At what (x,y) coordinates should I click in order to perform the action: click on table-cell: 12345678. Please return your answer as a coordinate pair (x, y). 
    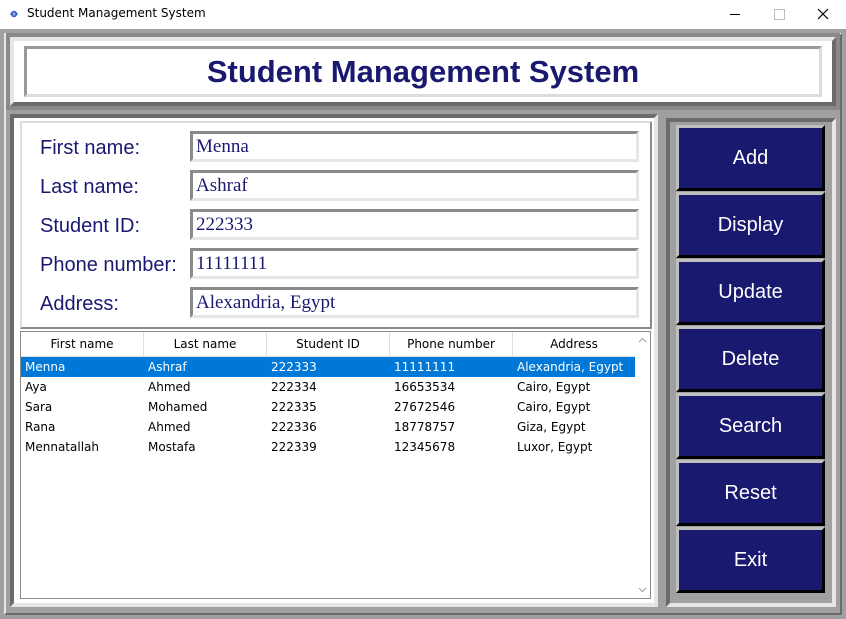
    Looking at the image, I should click on (425, 447).